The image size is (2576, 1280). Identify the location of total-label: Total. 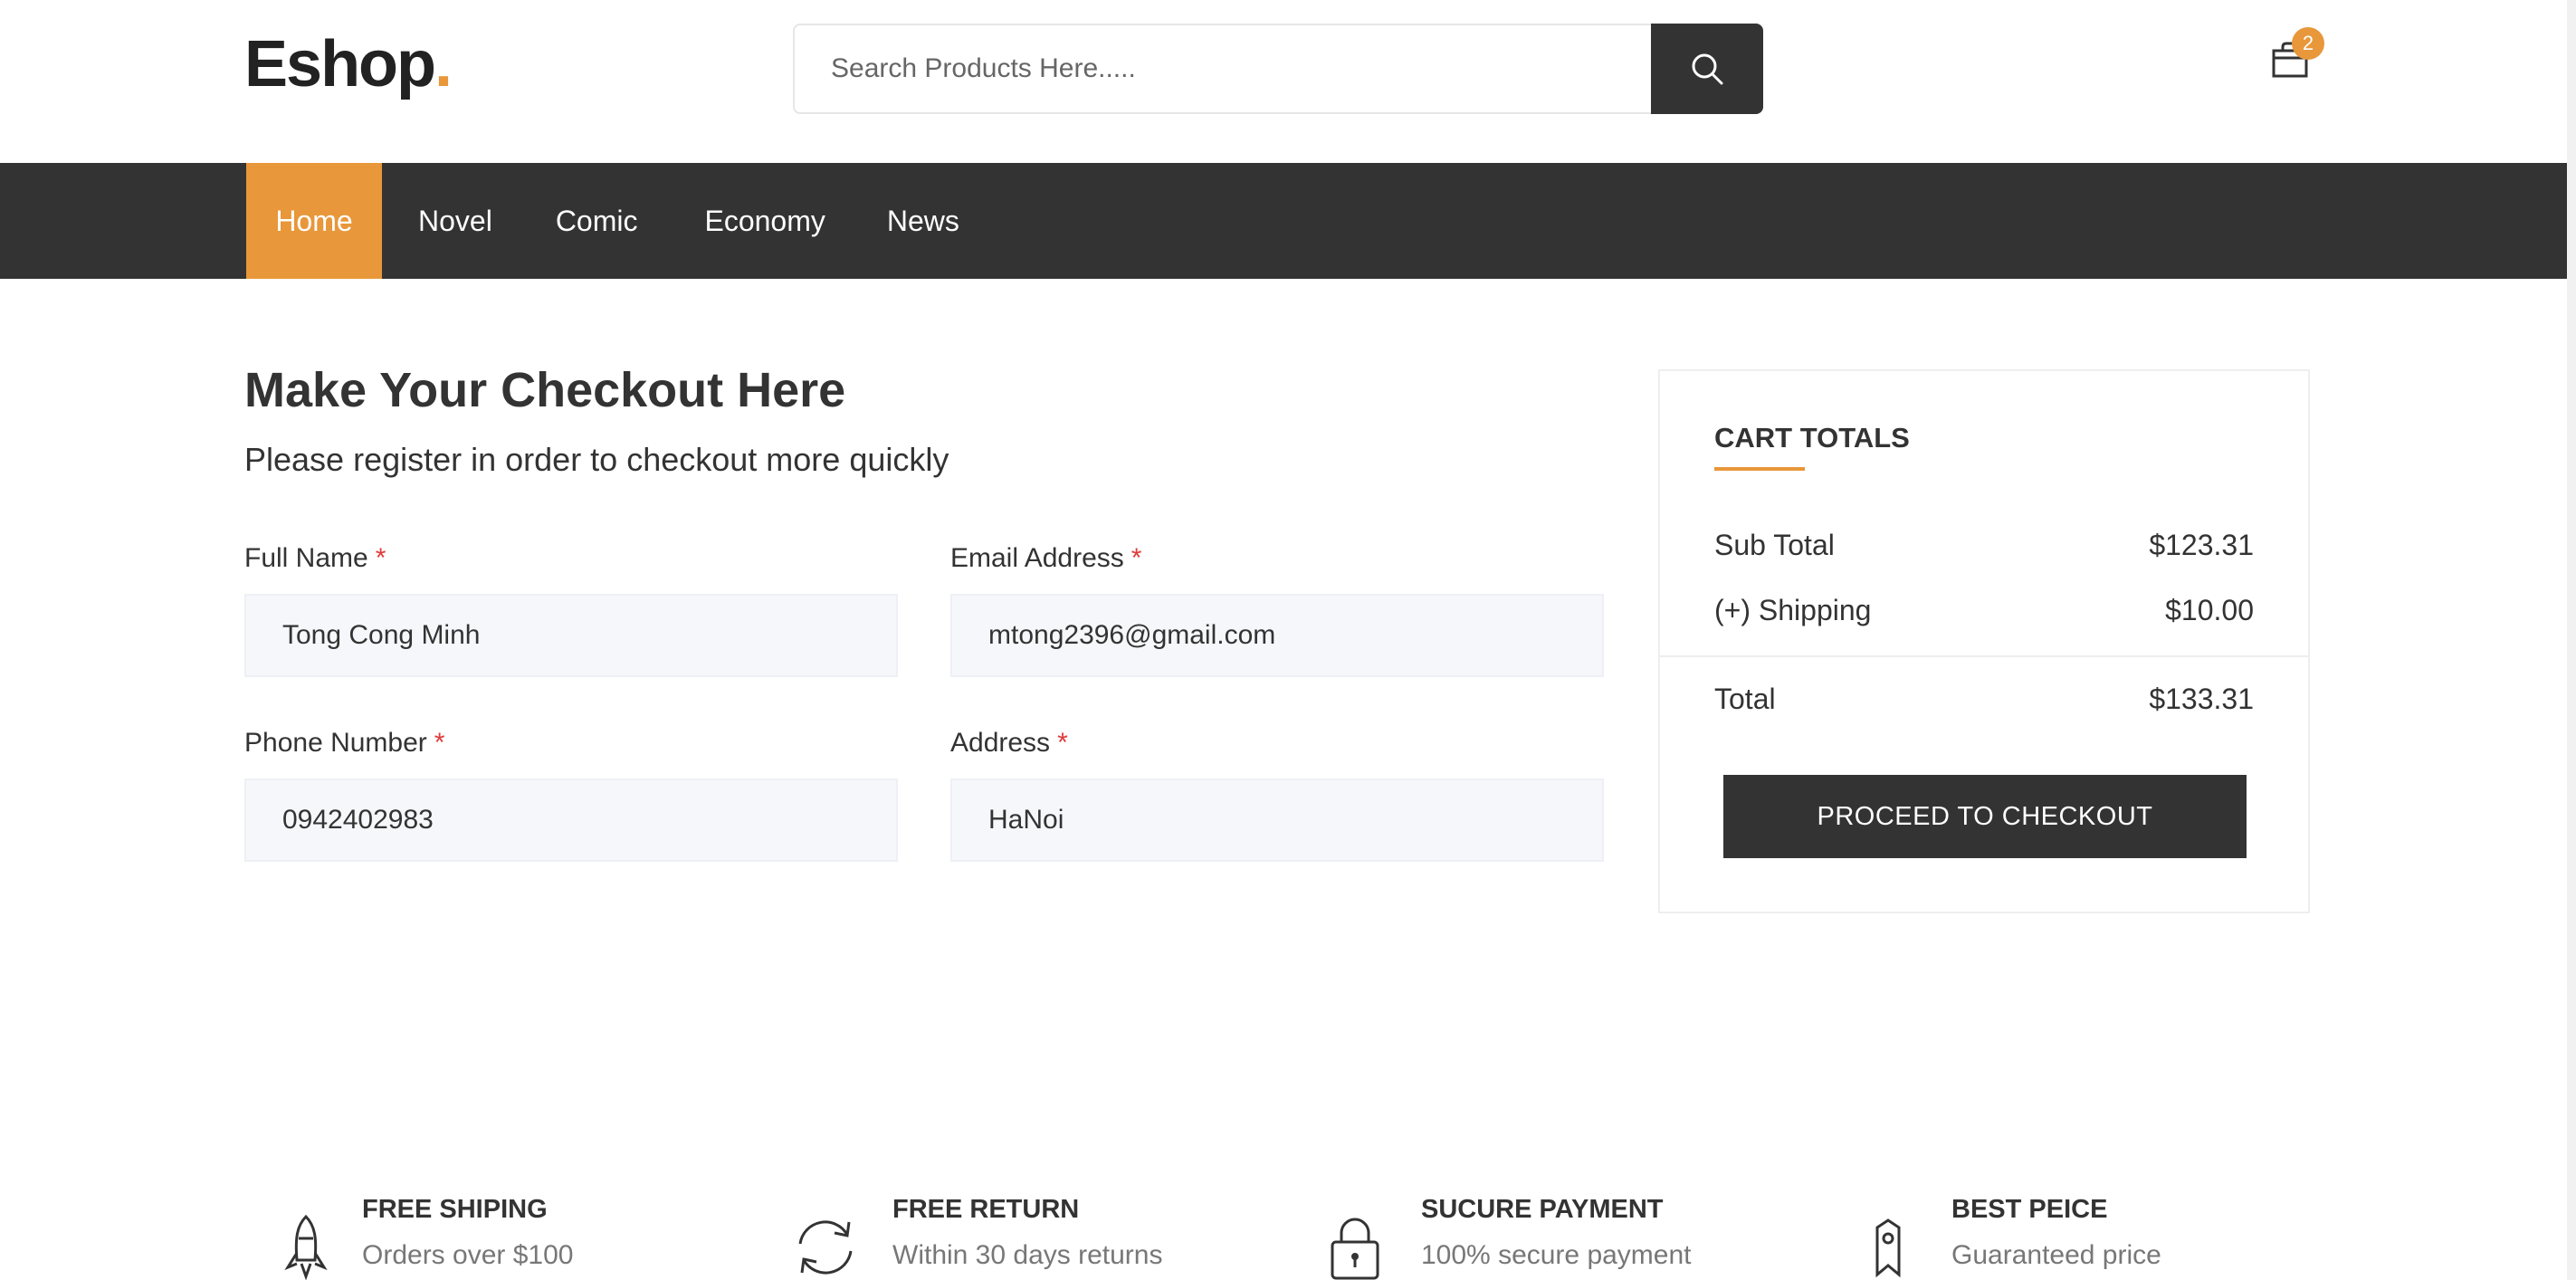
(1745, 699).